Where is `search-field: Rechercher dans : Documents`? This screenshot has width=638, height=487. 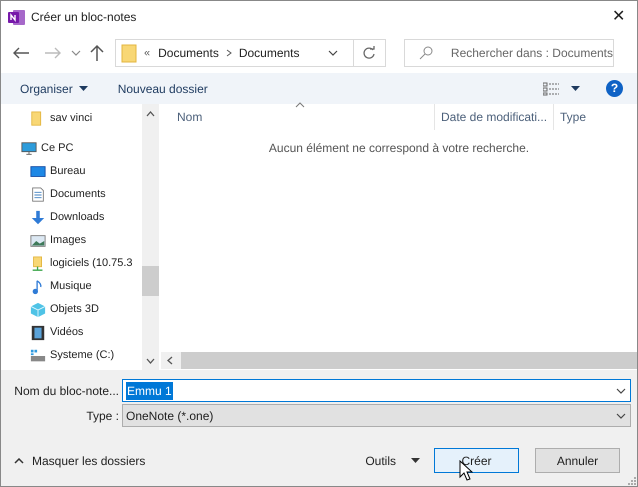 search-field: Rechercher dans : Documents is located at coordinates (509, 53).